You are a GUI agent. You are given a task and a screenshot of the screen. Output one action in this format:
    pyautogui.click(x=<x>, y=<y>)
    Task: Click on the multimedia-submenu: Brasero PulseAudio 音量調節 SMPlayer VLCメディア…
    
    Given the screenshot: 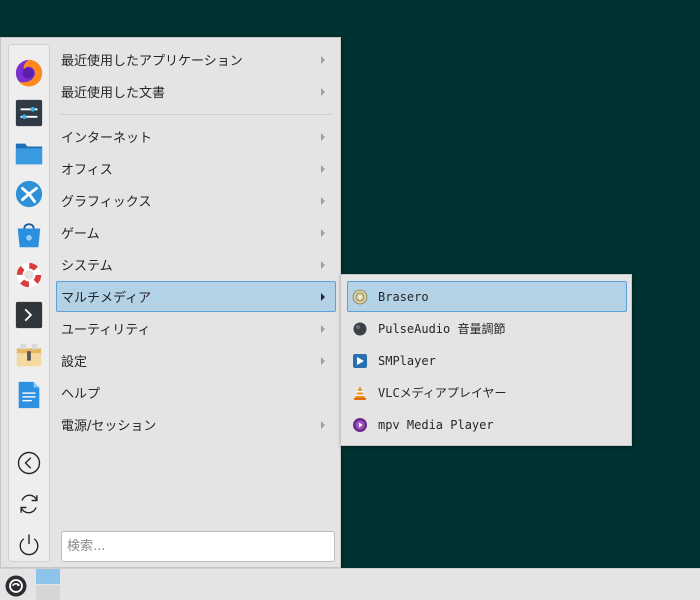 What is the action you would take?
    pyautogui.click(x=486, y=360)
    